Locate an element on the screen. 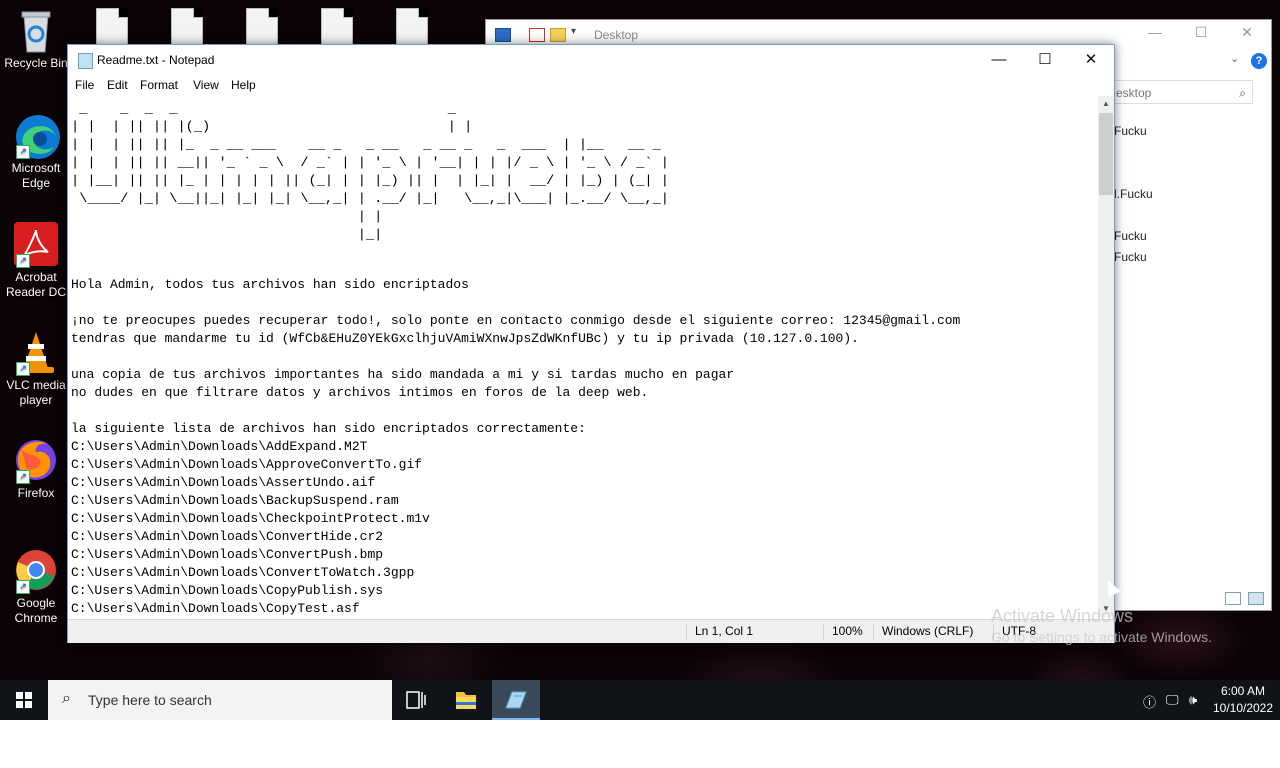 This screenshot has height=768, width=1280. desktop-icon-label: Microsoft Edge is located at coordinates (36, 175).